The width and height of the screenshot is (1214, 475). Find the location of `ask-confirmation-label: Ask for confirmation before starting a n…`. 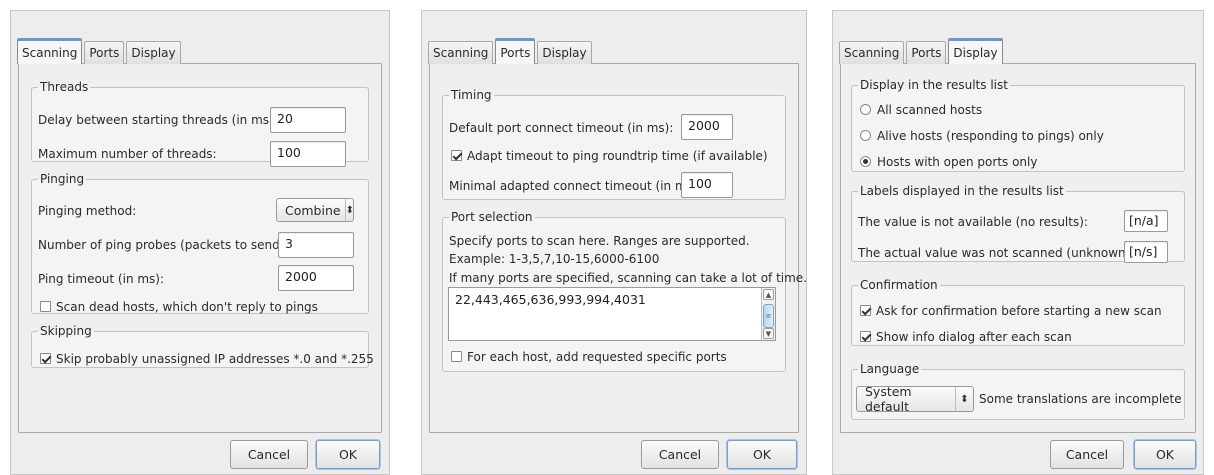

ask-confirmation-label: Ask for confirmation before starting a n… is located at coordinates (1019, 311).